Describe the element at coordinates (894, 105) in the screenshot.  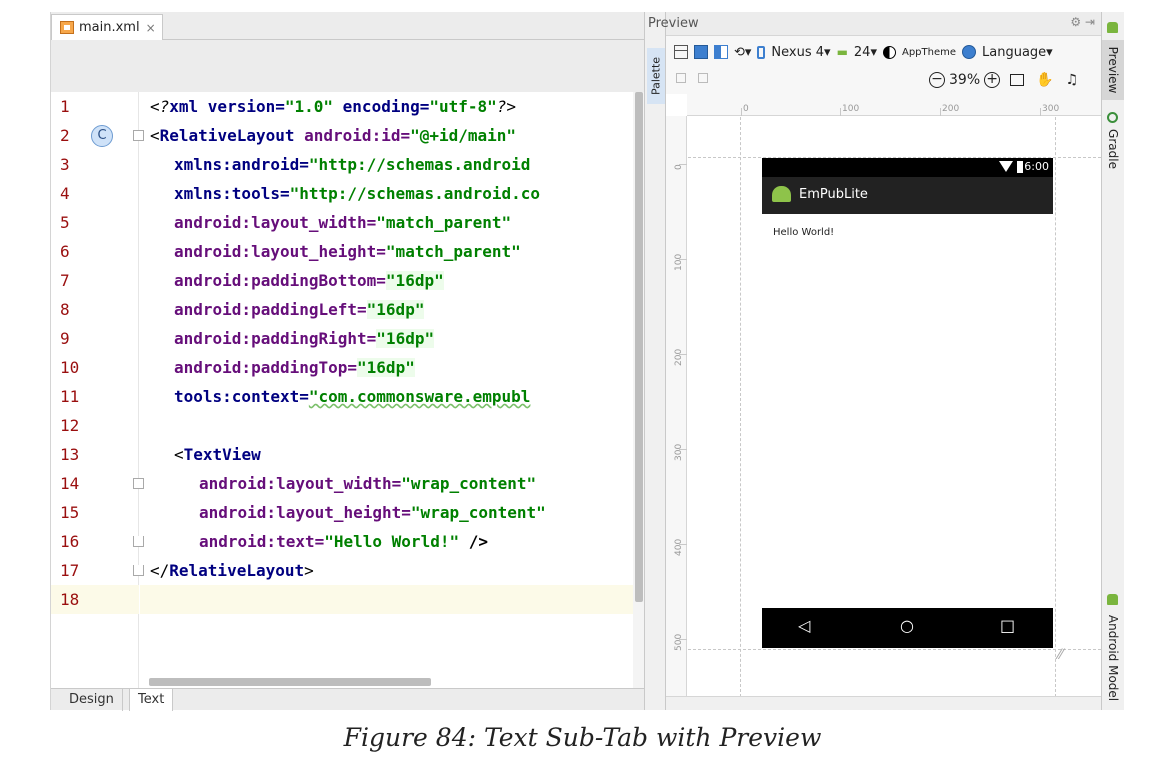
I see `horizontal-ruler: 0 100 200 300` at that location.